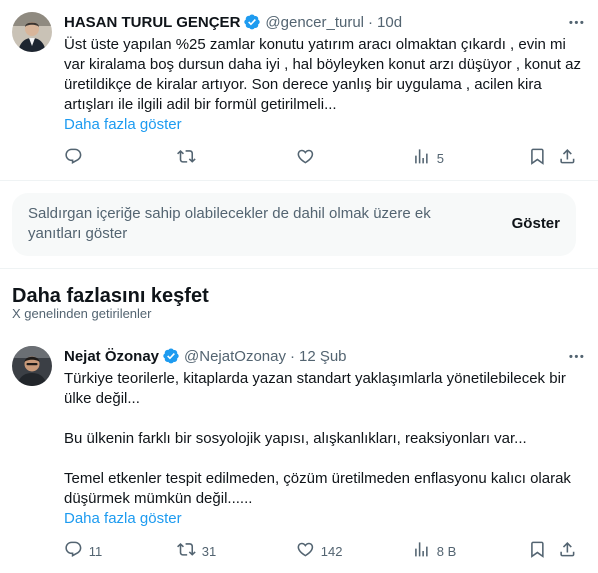 This screenshot has height=573, width=598. I want to click on views-button: 8 B, so click(434, 551).